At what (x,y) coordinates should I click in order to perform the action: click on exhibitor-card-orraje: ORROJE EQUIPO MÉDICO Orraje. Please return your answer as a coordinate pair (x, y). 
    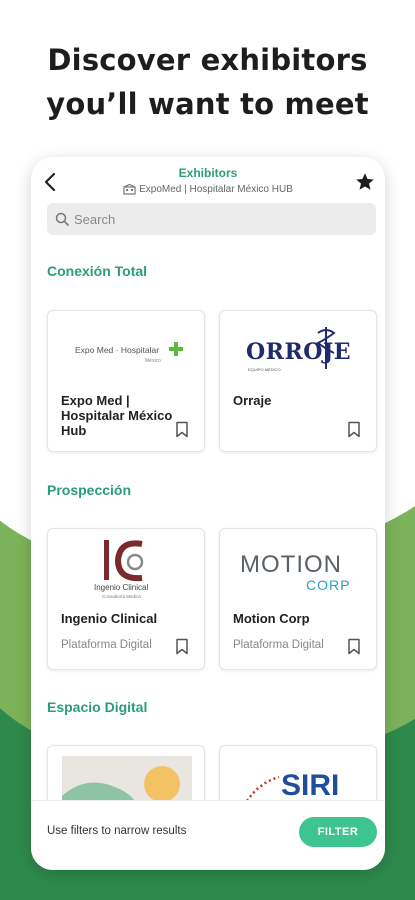
    Looking at the image, I should click on (298, 381).